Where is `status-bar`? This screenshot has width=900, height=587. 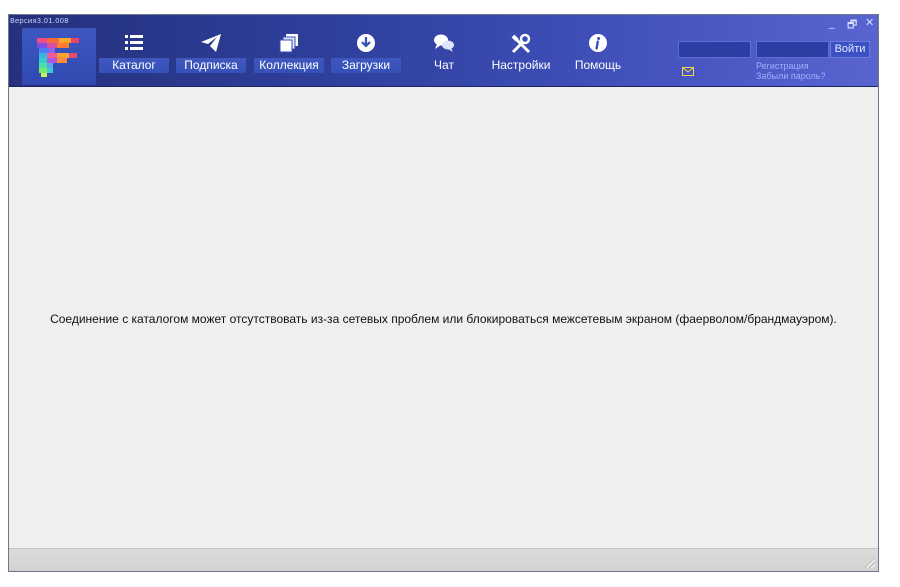 status-bar is located at coordinates (443, 559).